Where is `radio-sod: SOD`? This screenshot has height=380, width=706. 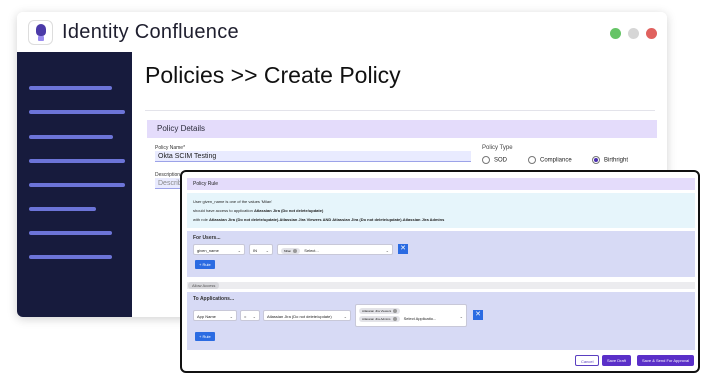
radio-sod: SOD is located at coordinates (494, 160).